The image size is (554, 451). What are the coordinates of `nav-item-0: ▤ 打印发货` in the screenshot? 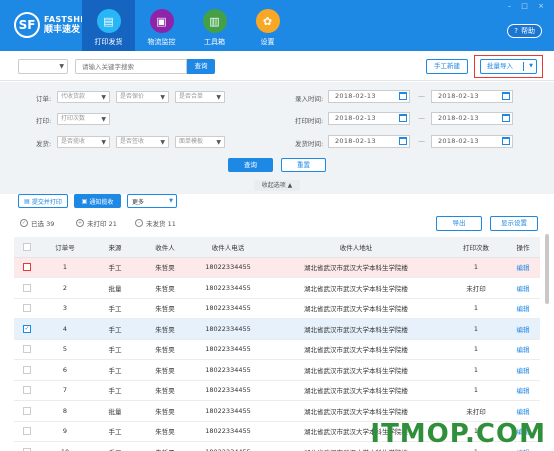 It's located at (108, 25).